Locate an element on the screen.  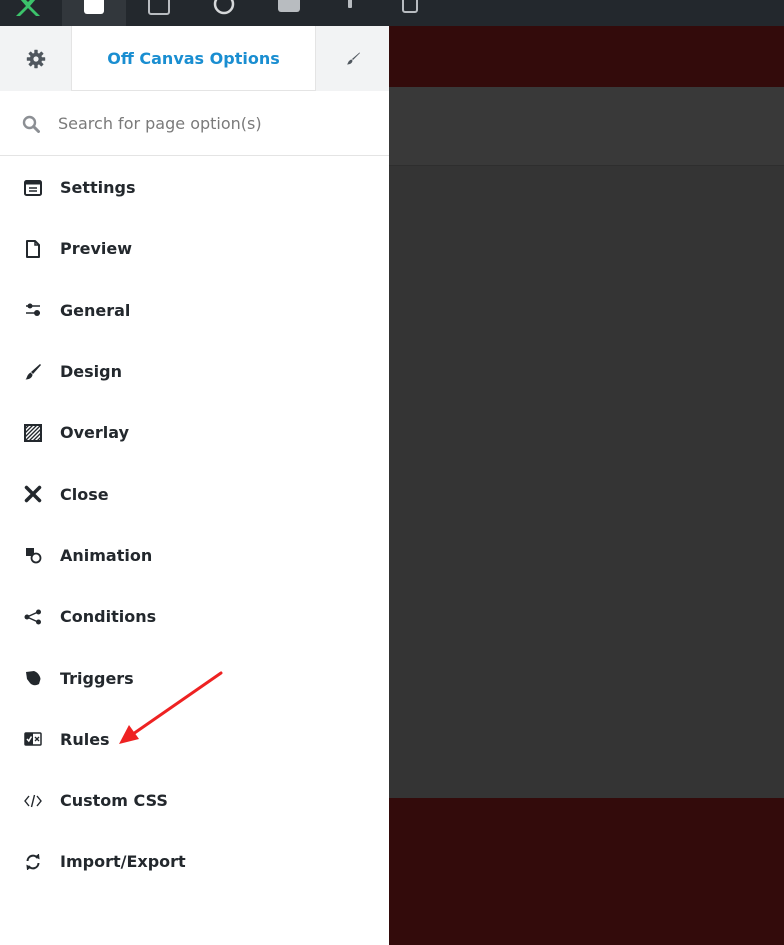
menu-item-label: General is located at coordinates (95, 310).